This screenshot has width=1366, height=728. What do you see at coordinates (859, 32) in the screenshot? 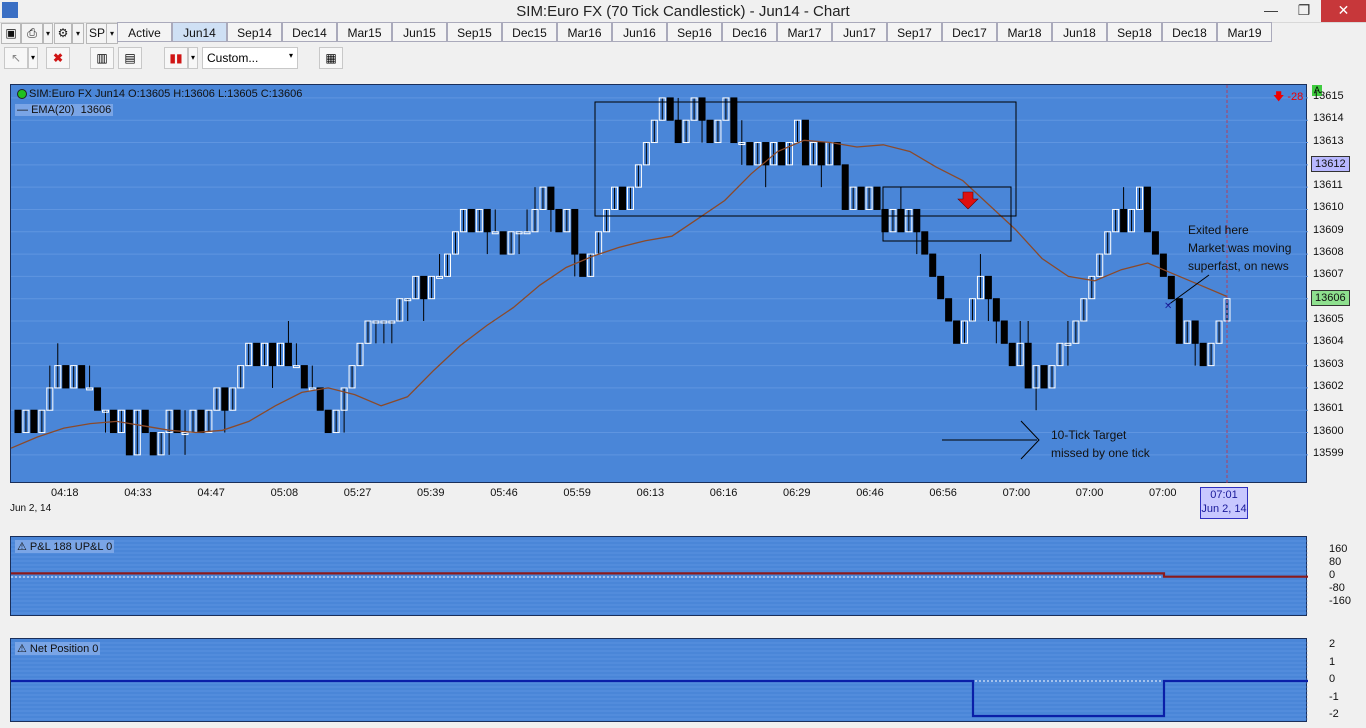
I see `tab-jun17: Jun17` at bounding box center [859, 32].